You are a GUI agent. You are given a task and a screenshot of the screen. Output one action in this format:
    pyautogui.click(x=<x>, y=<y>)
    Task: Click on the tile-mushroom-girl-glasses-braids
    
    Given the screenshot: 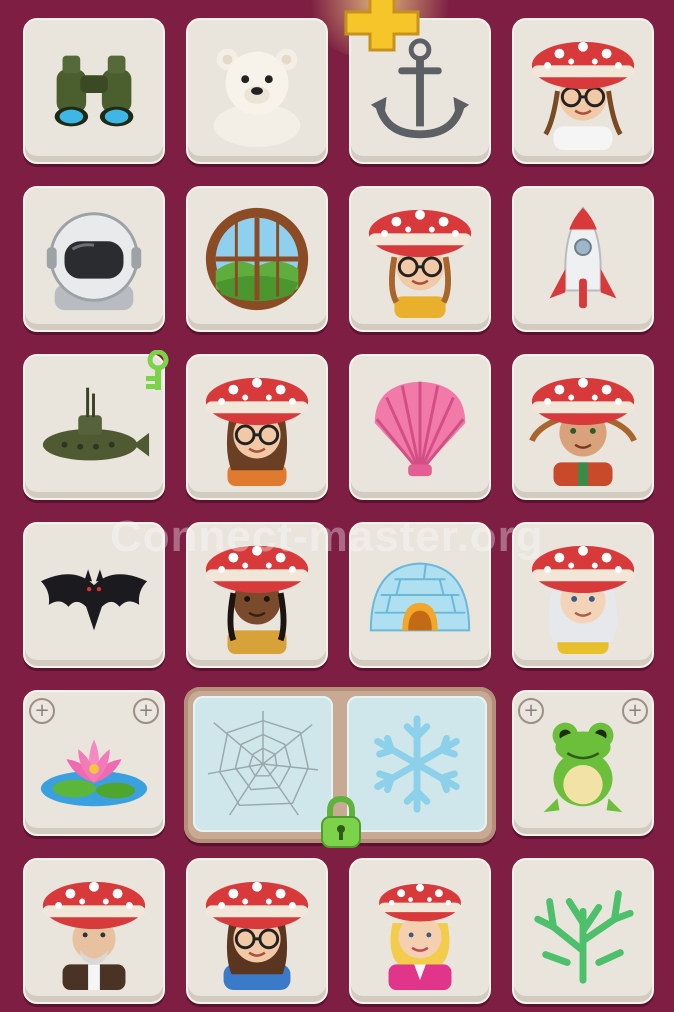 What is the action you would take?
    pyautogui.click(x=583, y=91)
    